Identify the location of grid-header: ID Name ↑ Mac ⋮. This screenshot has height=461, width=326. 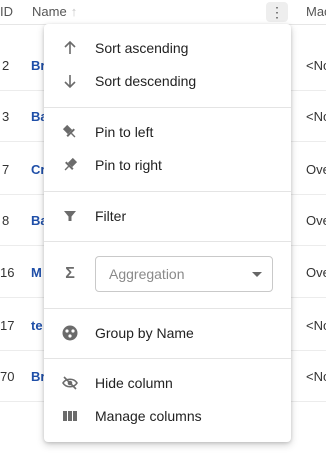
(163, 12).